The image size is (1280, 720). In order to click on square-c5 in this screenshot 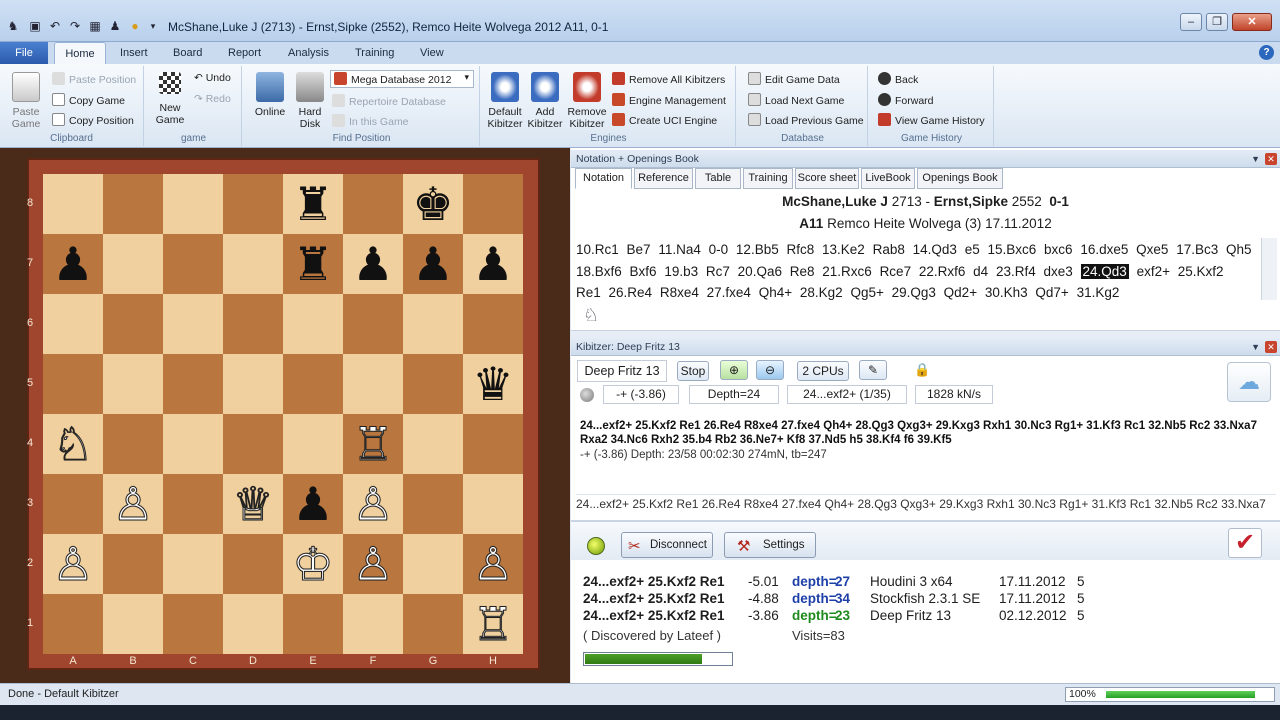, I will do `click(193, 384)`.